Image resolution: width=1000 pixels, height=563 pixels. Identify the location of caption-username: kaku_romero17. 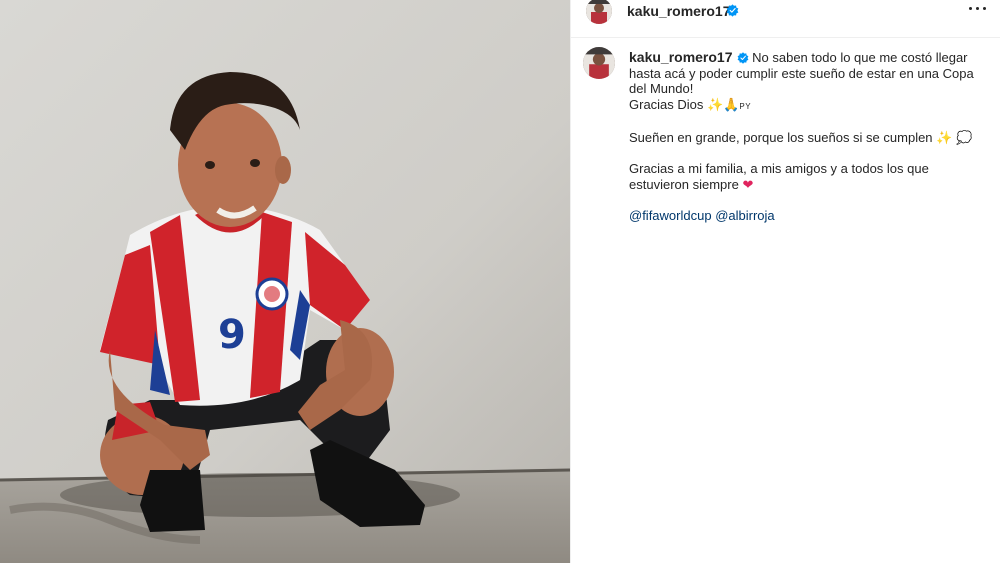
(681, 57).